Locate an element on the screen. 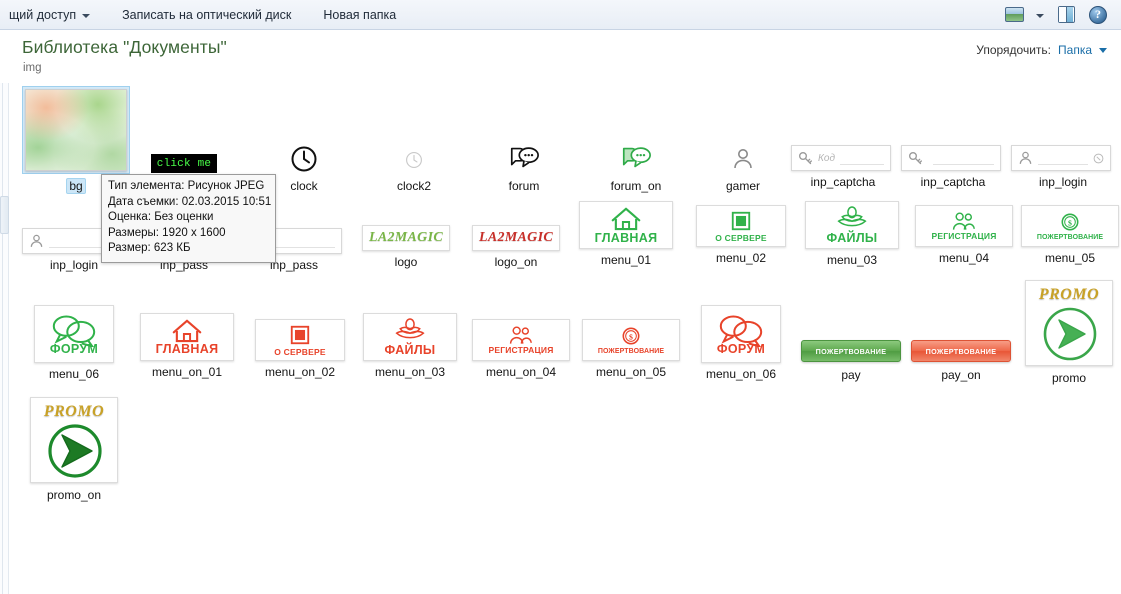  arrange-by-value: Папка is located at coordinates (1075, 50).